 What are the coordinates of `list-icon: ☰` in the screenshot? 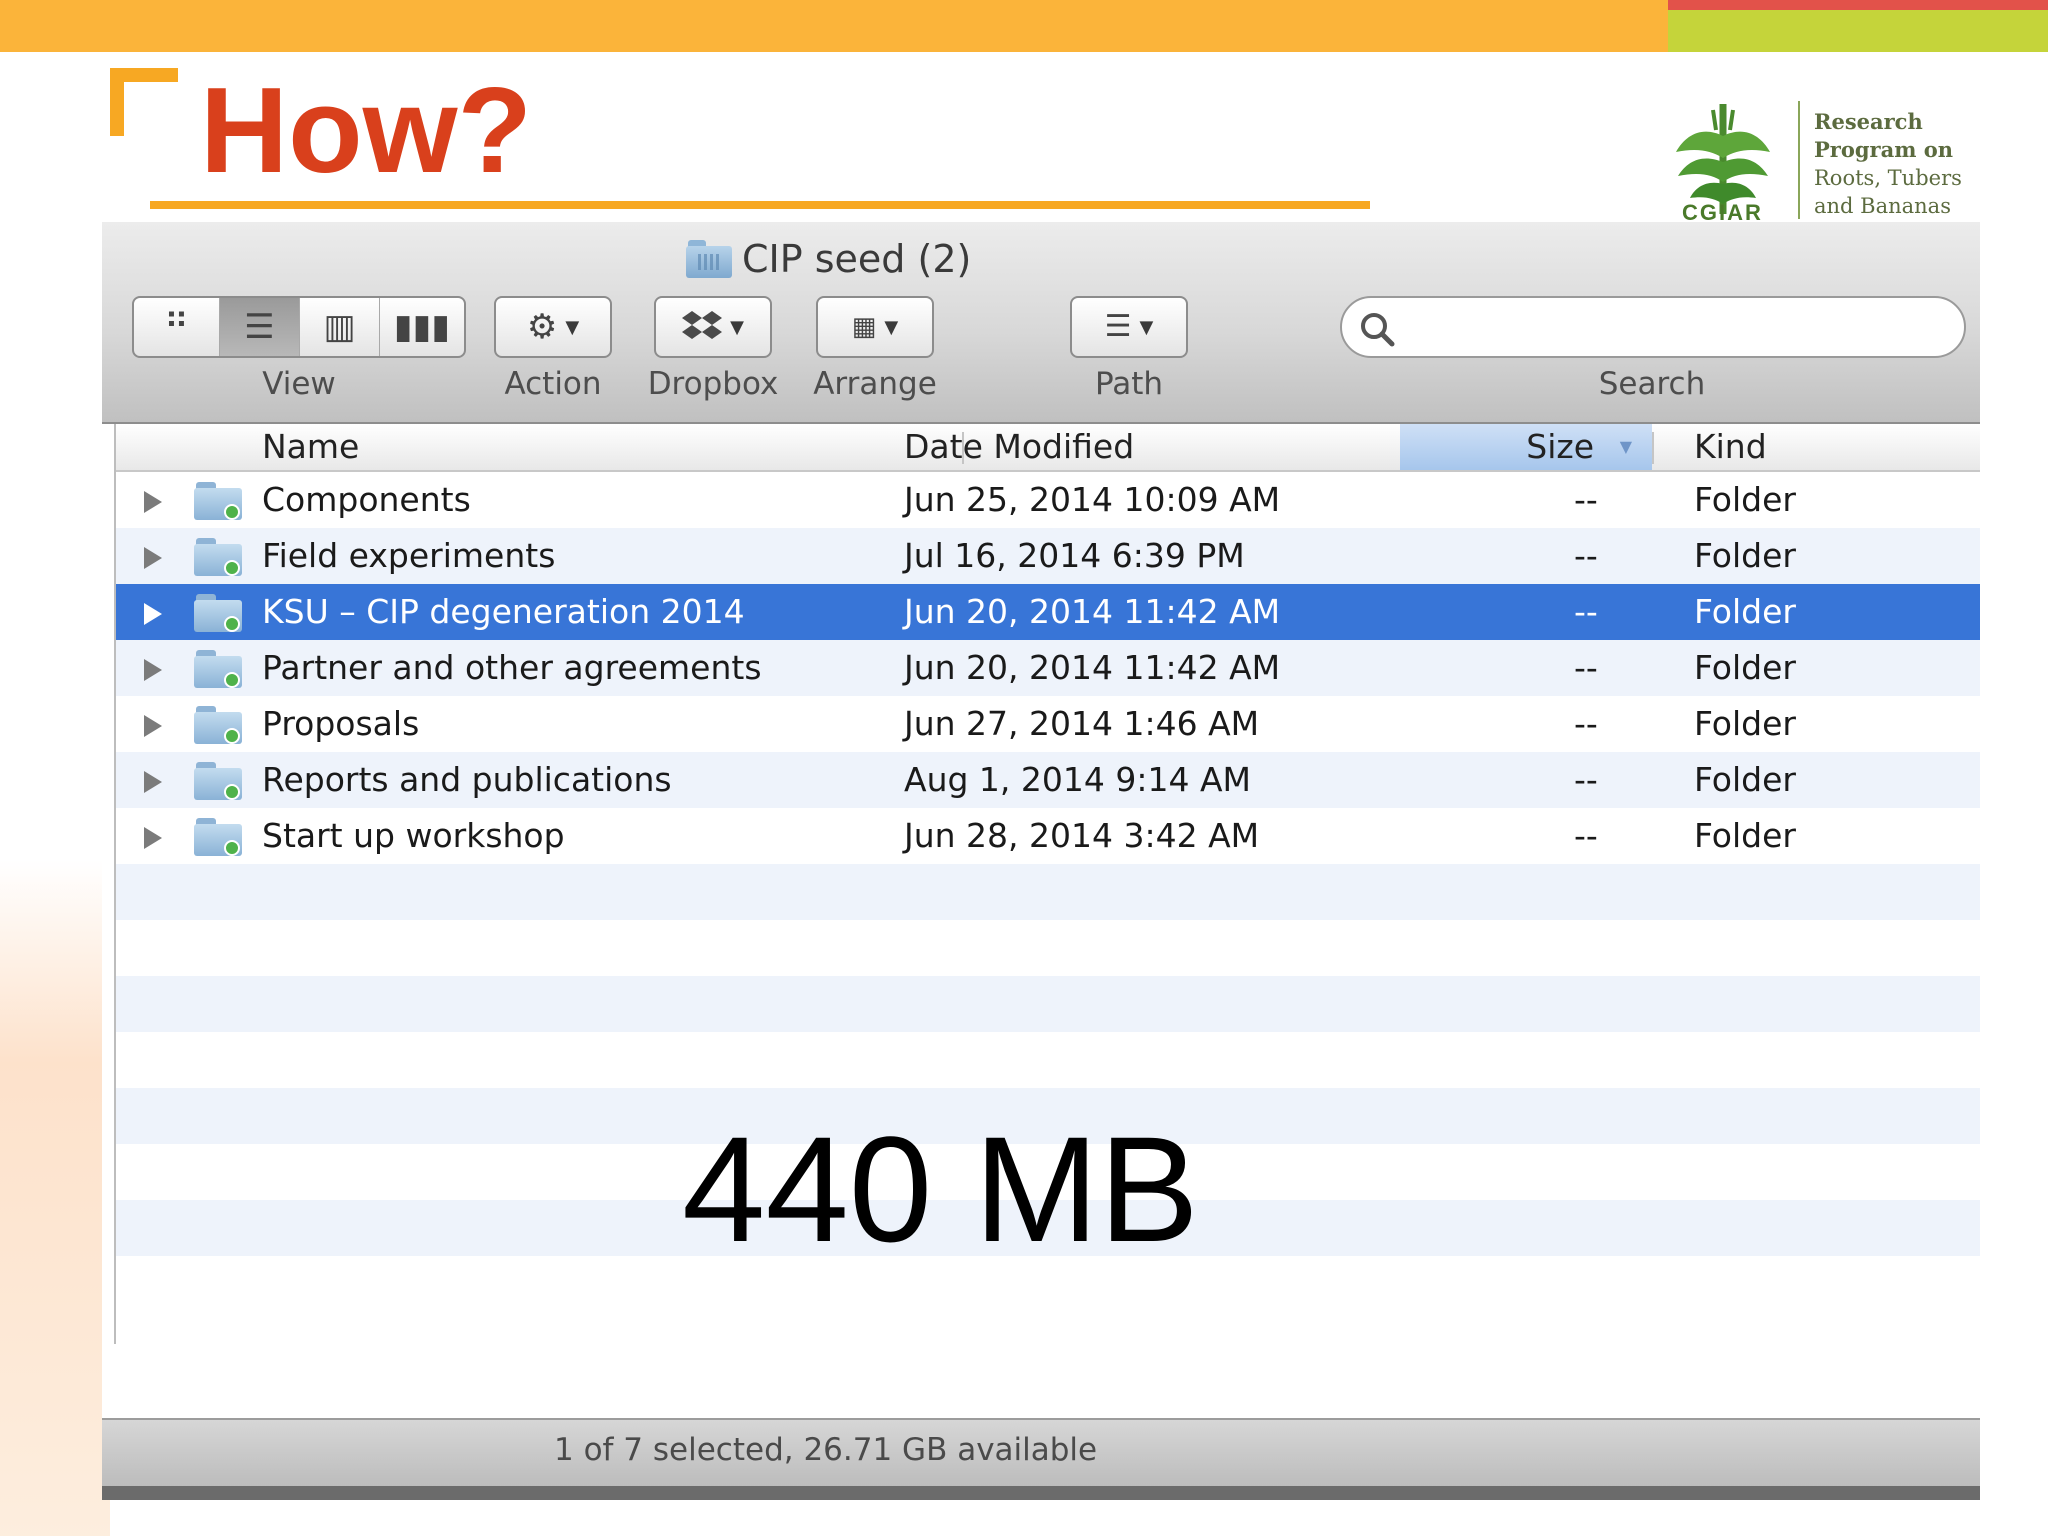 It's located at (259, 327).